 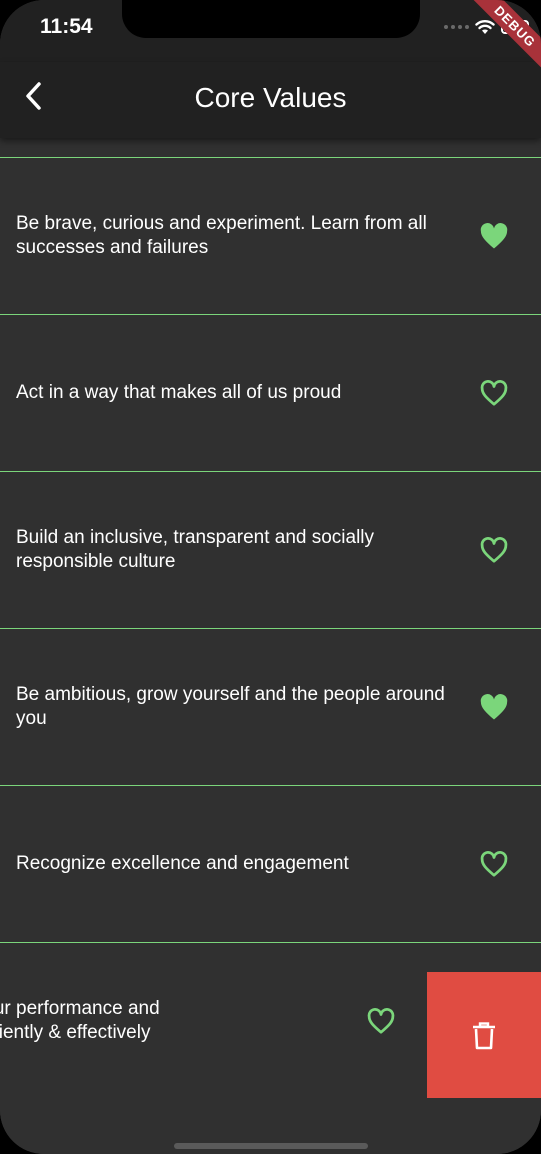 I want to click on debug-banner: DEBUG, so click(x=496, y=45).